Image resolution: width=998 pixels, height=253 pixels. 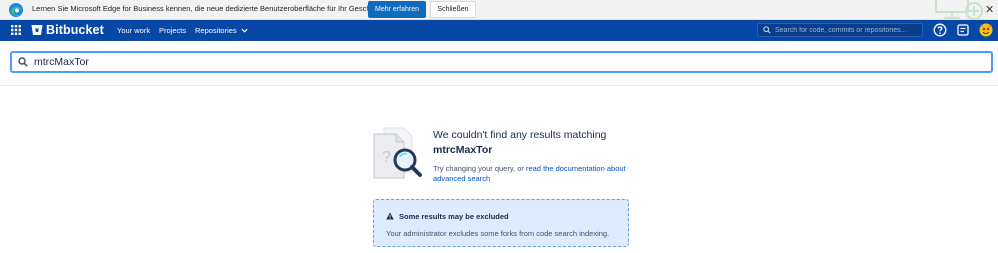 I want to click on nav-projects: Projects, so click(x=172, y=30).